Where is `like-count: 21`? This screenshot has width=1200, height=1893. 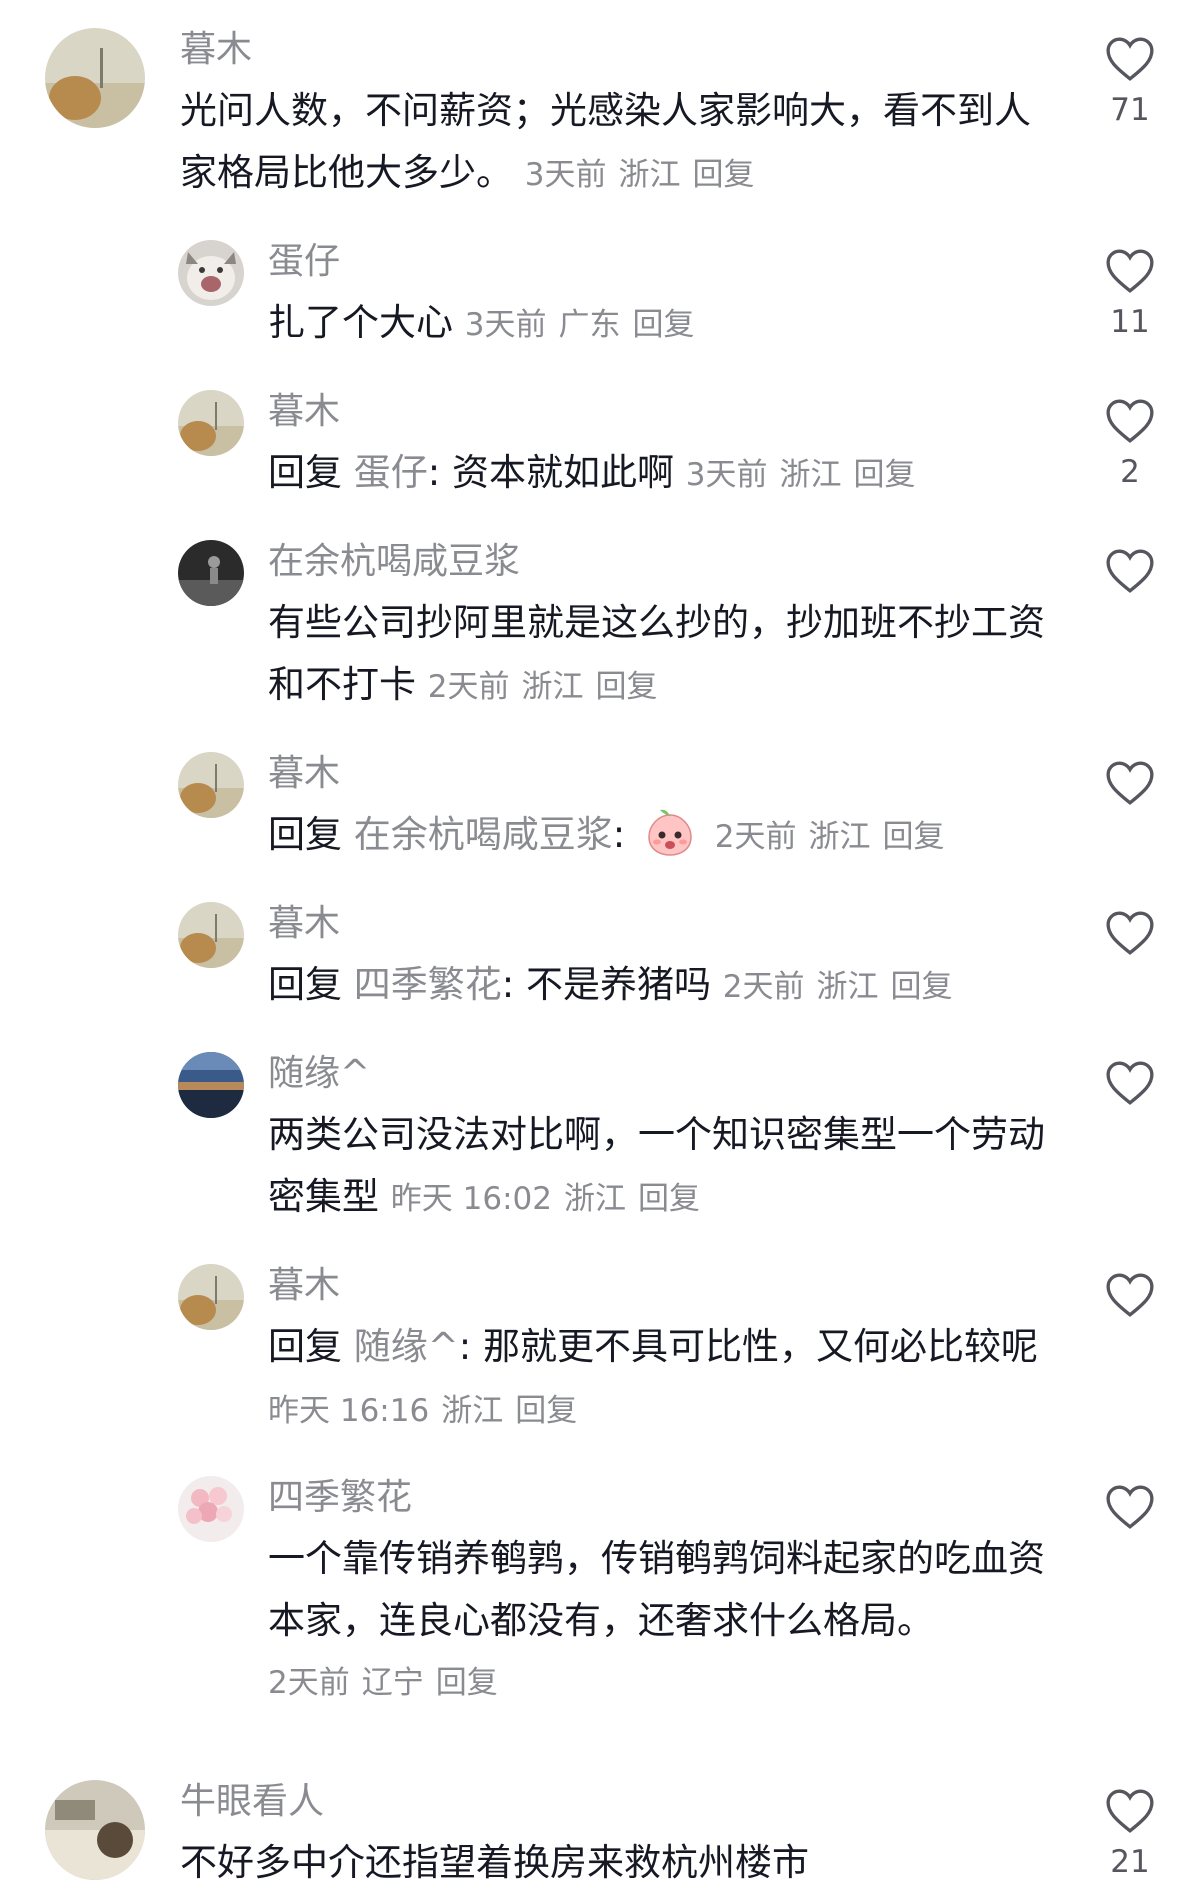 like-count: 21 is located at coordinates (1130, 1862).